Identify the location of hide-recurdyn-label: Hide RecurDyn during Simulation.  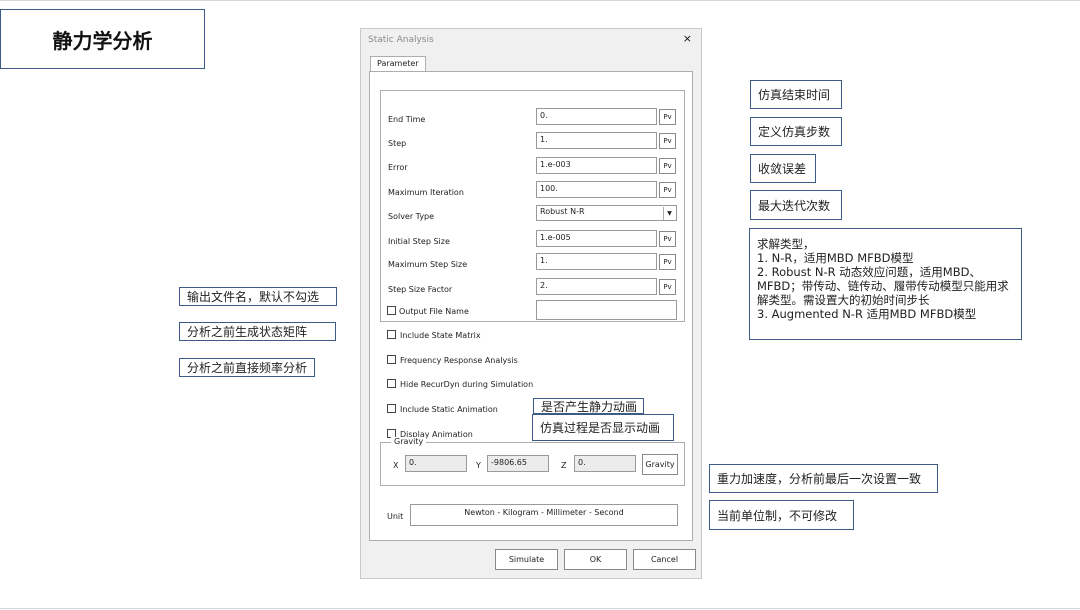
(467, 384).